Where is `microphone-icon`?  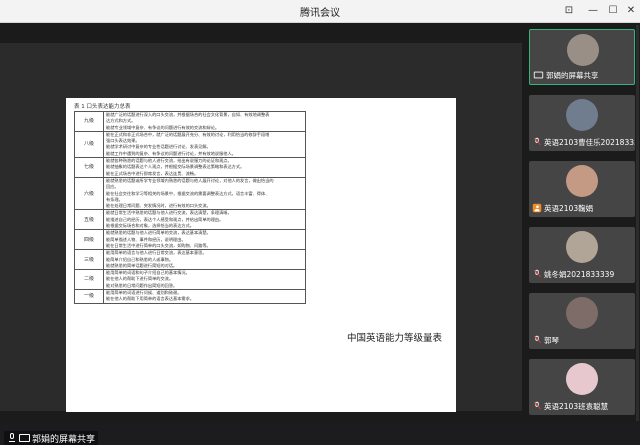 microphone-icon is located at coordinates (12, 438).